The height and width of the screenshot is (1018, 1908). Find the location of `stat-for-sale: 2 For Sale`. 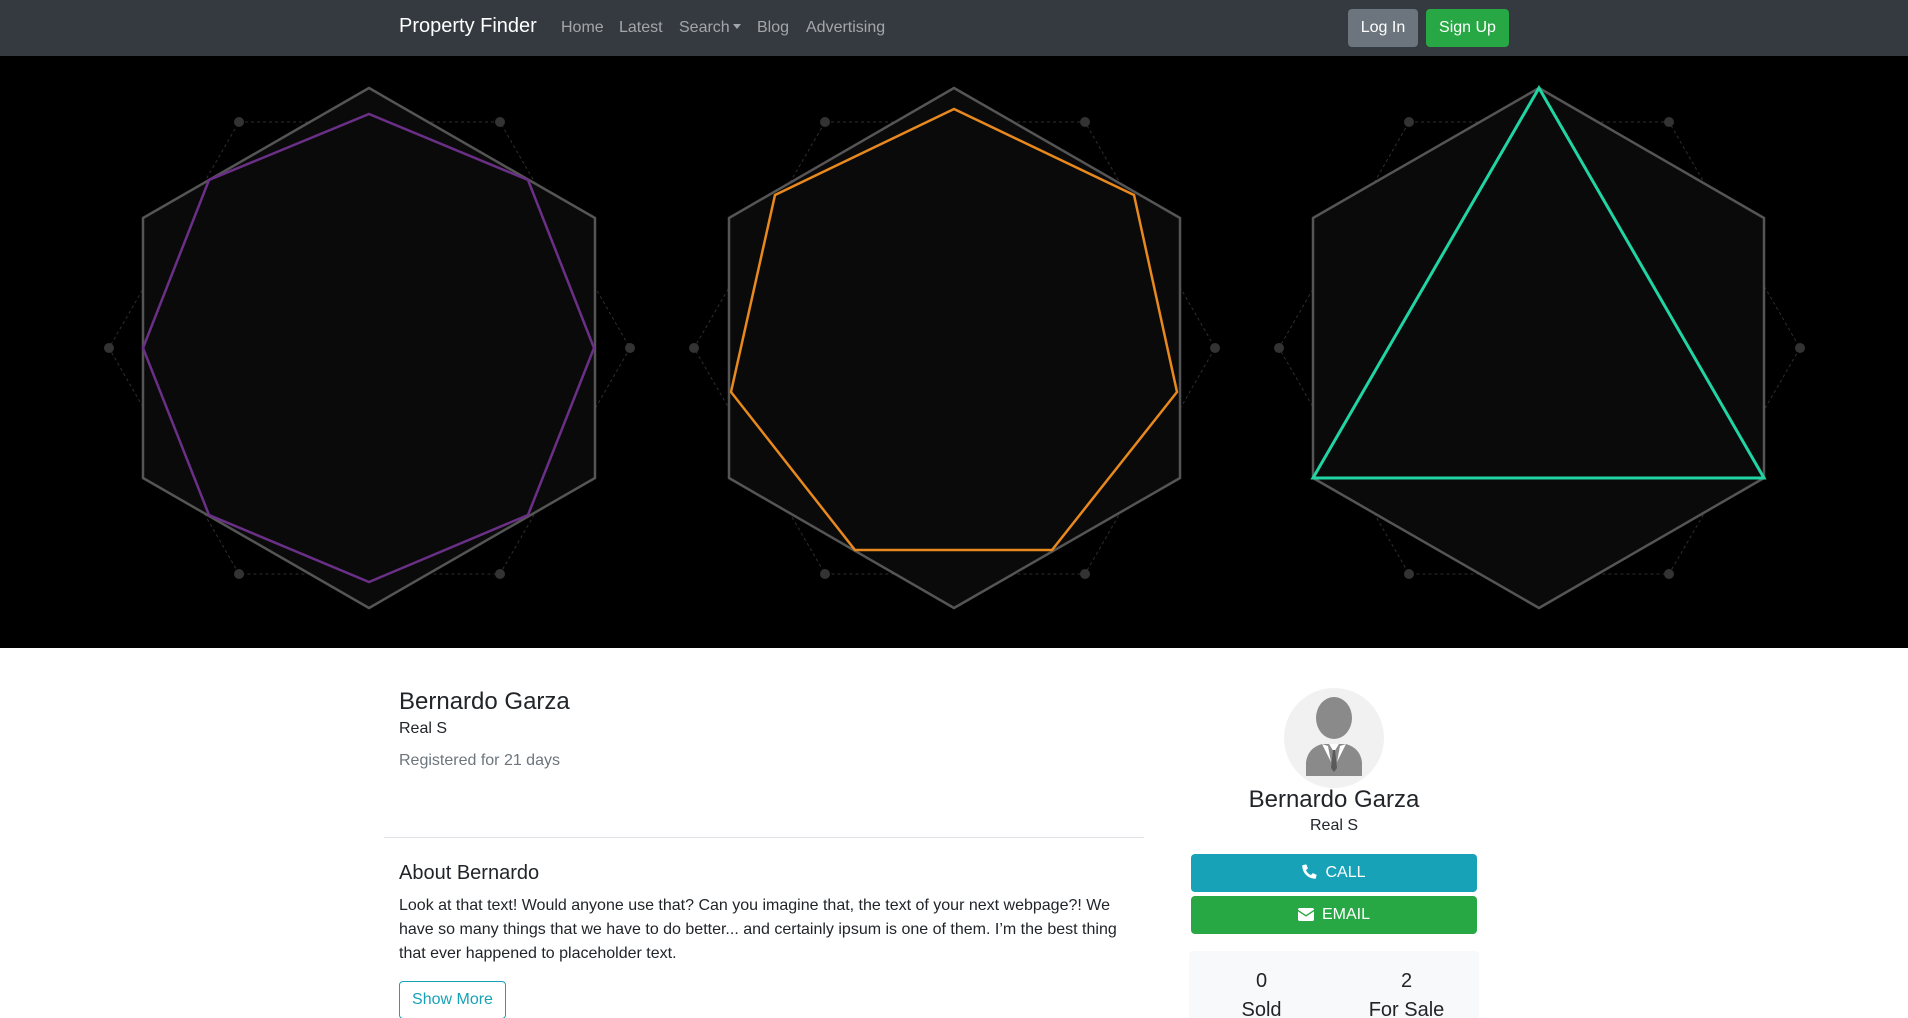

stat-for-sale: 2 For Sale is located at coordinates (1406, 993).